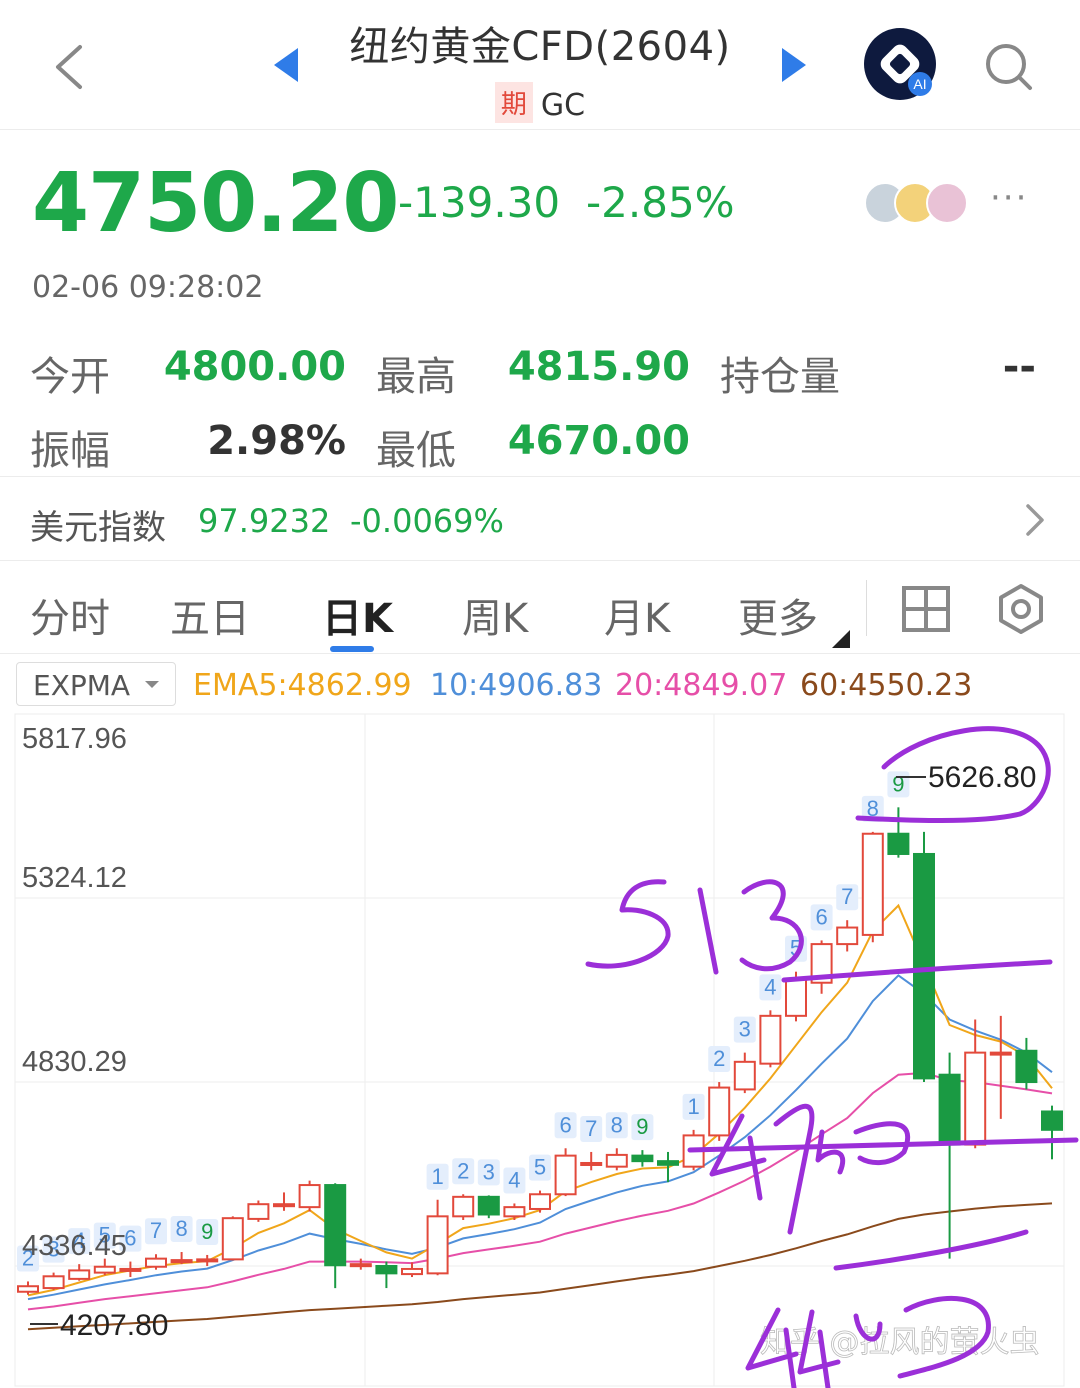  Describe the element at coordinates (778, 615) in the screenshot. I see `tab-more: 更多` at that location.